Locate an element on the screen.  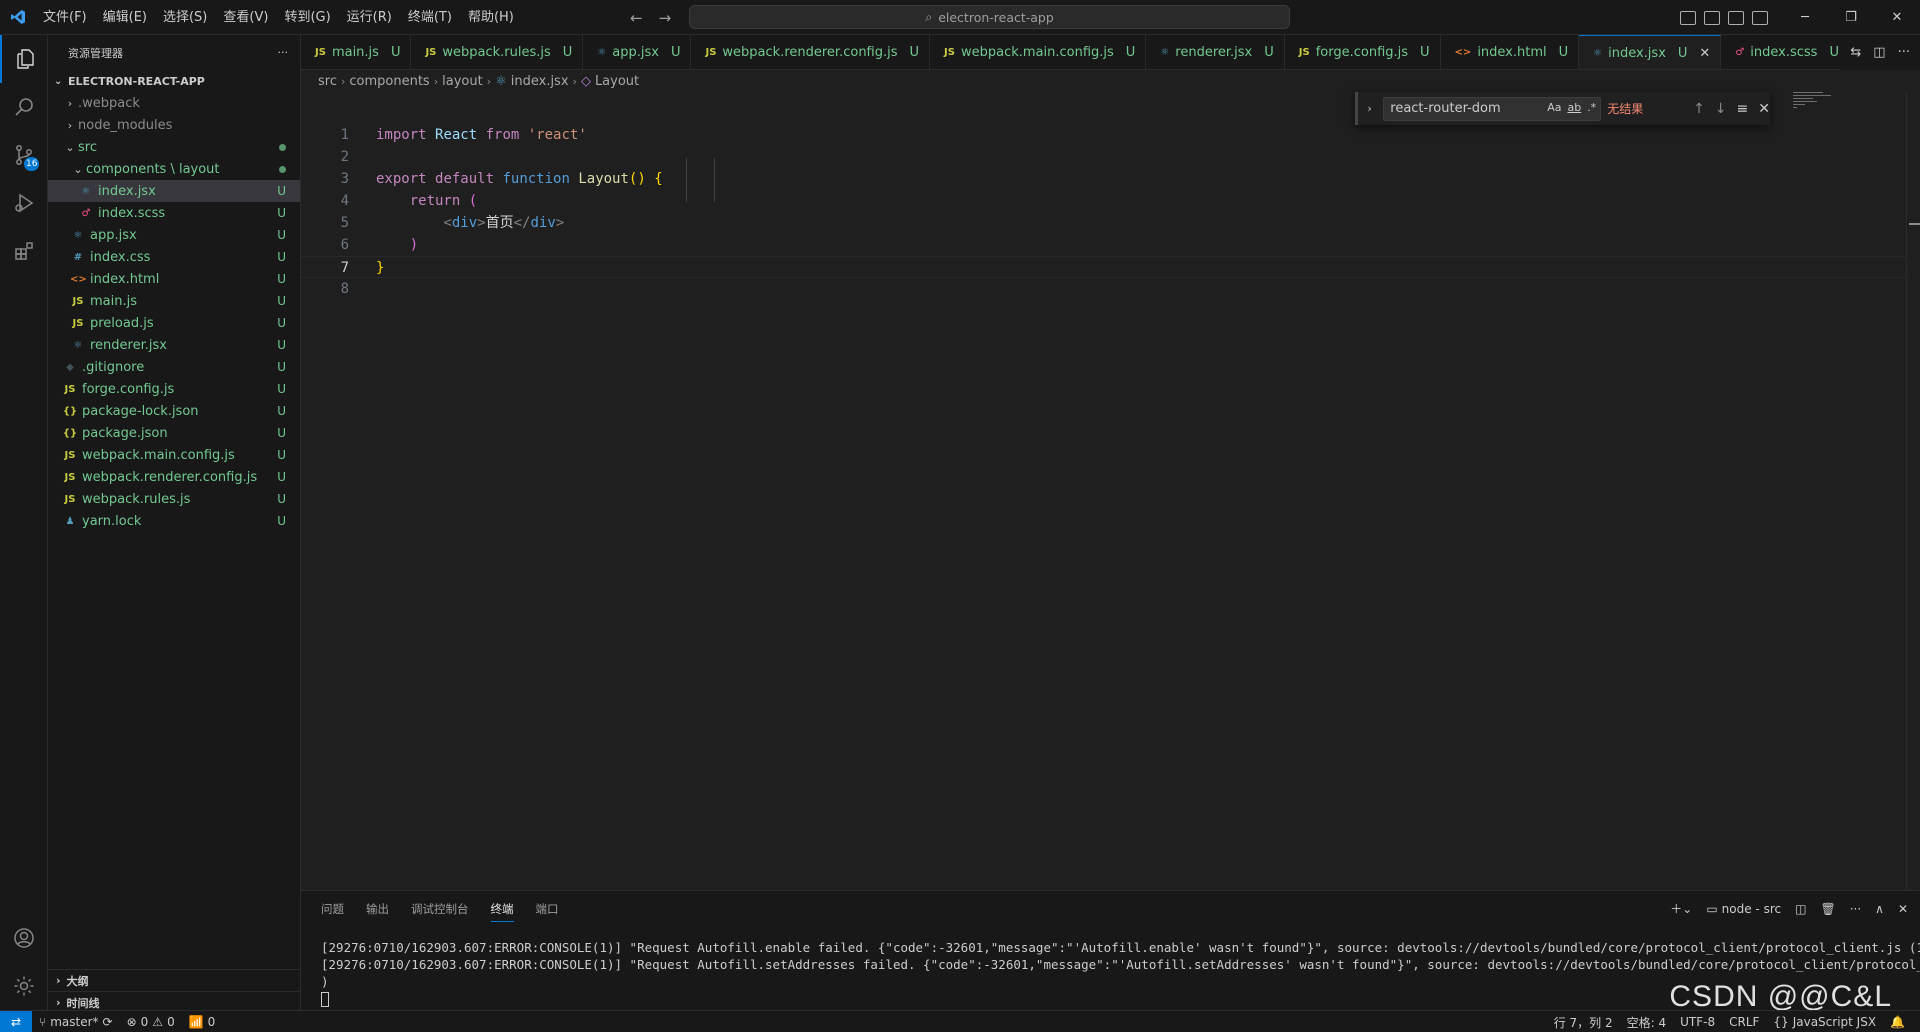
compare-changes-icon: ⇆ is located at coordinates (1855, 52).